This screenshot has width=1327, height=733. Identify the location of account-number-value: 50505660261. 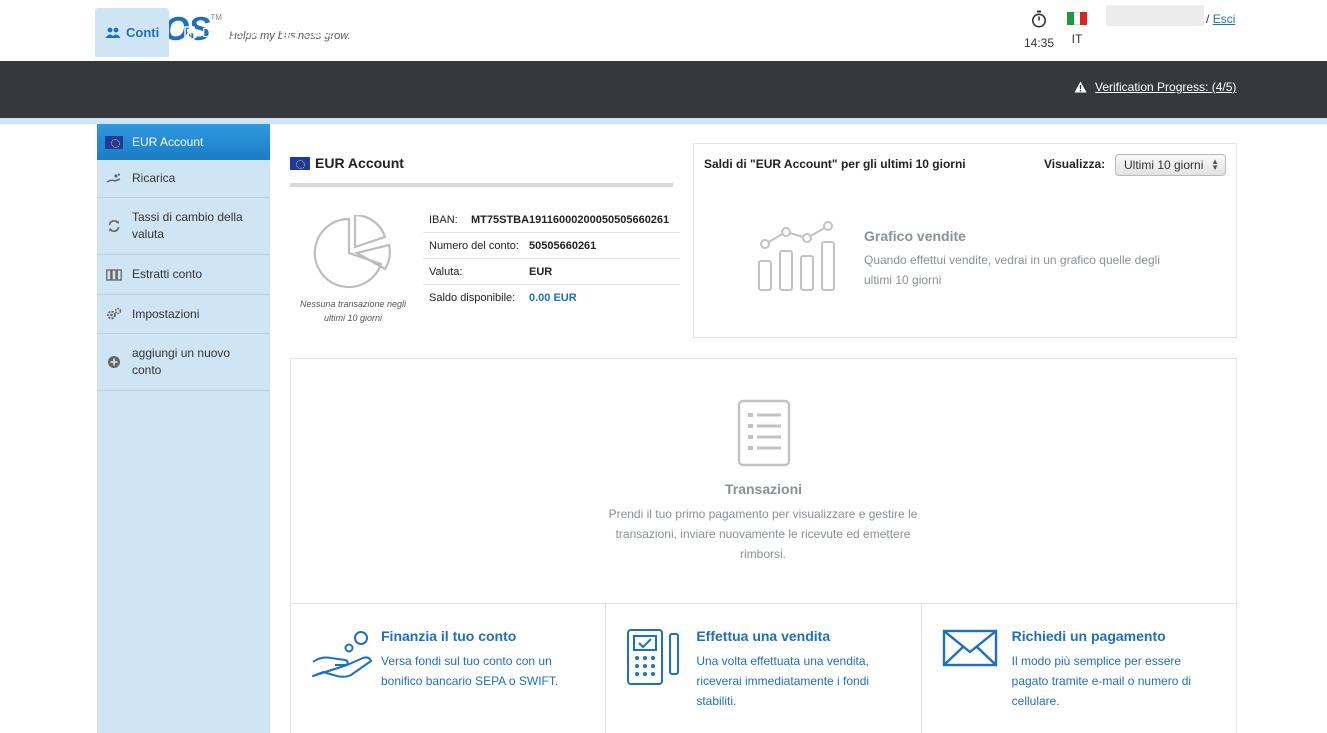
(563, 245).